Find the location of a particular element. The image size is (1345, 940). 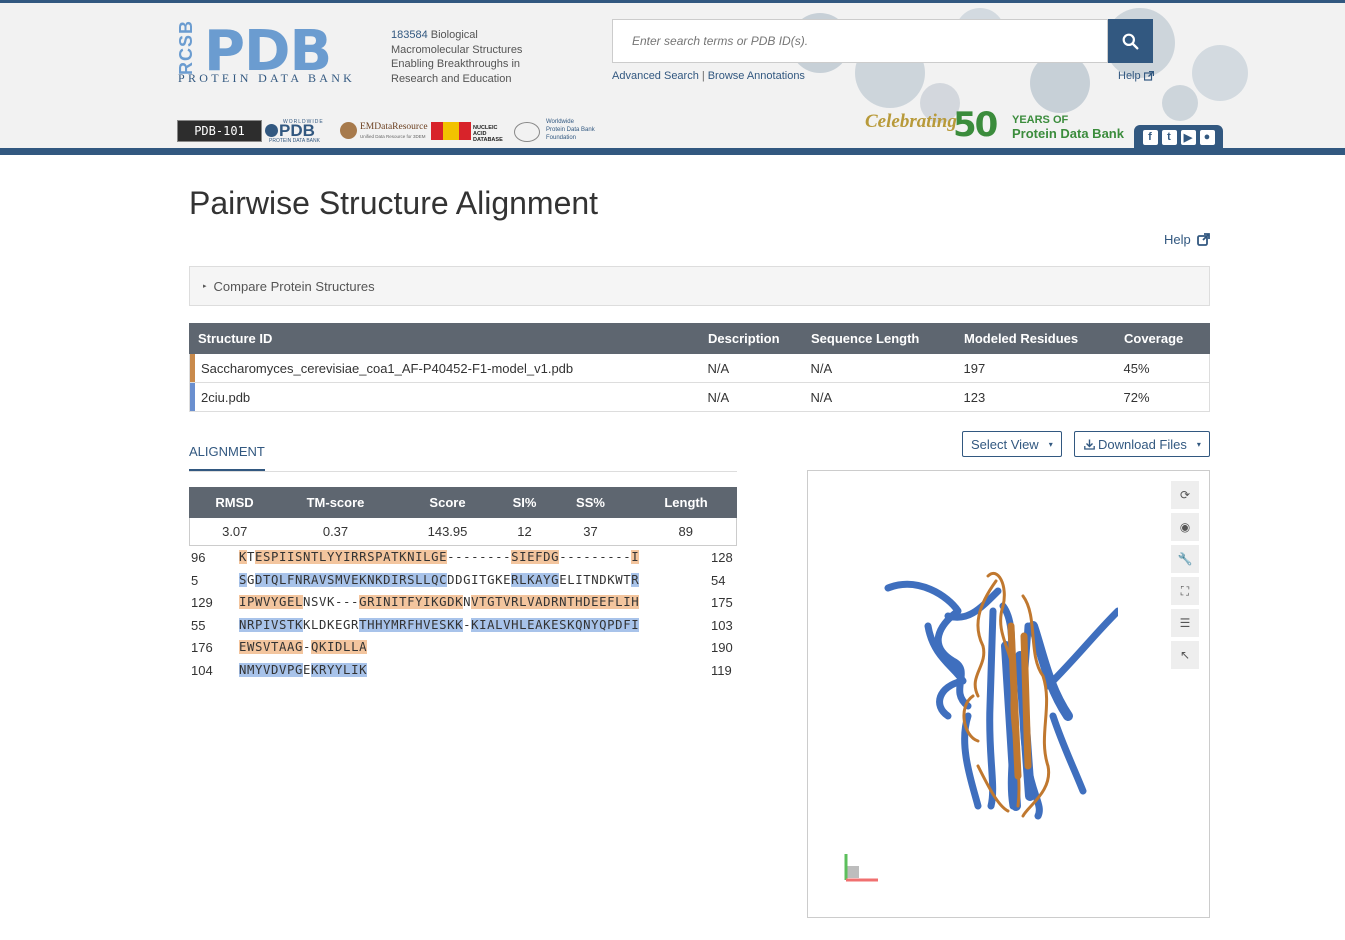

aligned-residues: ESPIISNTLYYIRRSPATKNILGE is located at coordinates (351, 557).